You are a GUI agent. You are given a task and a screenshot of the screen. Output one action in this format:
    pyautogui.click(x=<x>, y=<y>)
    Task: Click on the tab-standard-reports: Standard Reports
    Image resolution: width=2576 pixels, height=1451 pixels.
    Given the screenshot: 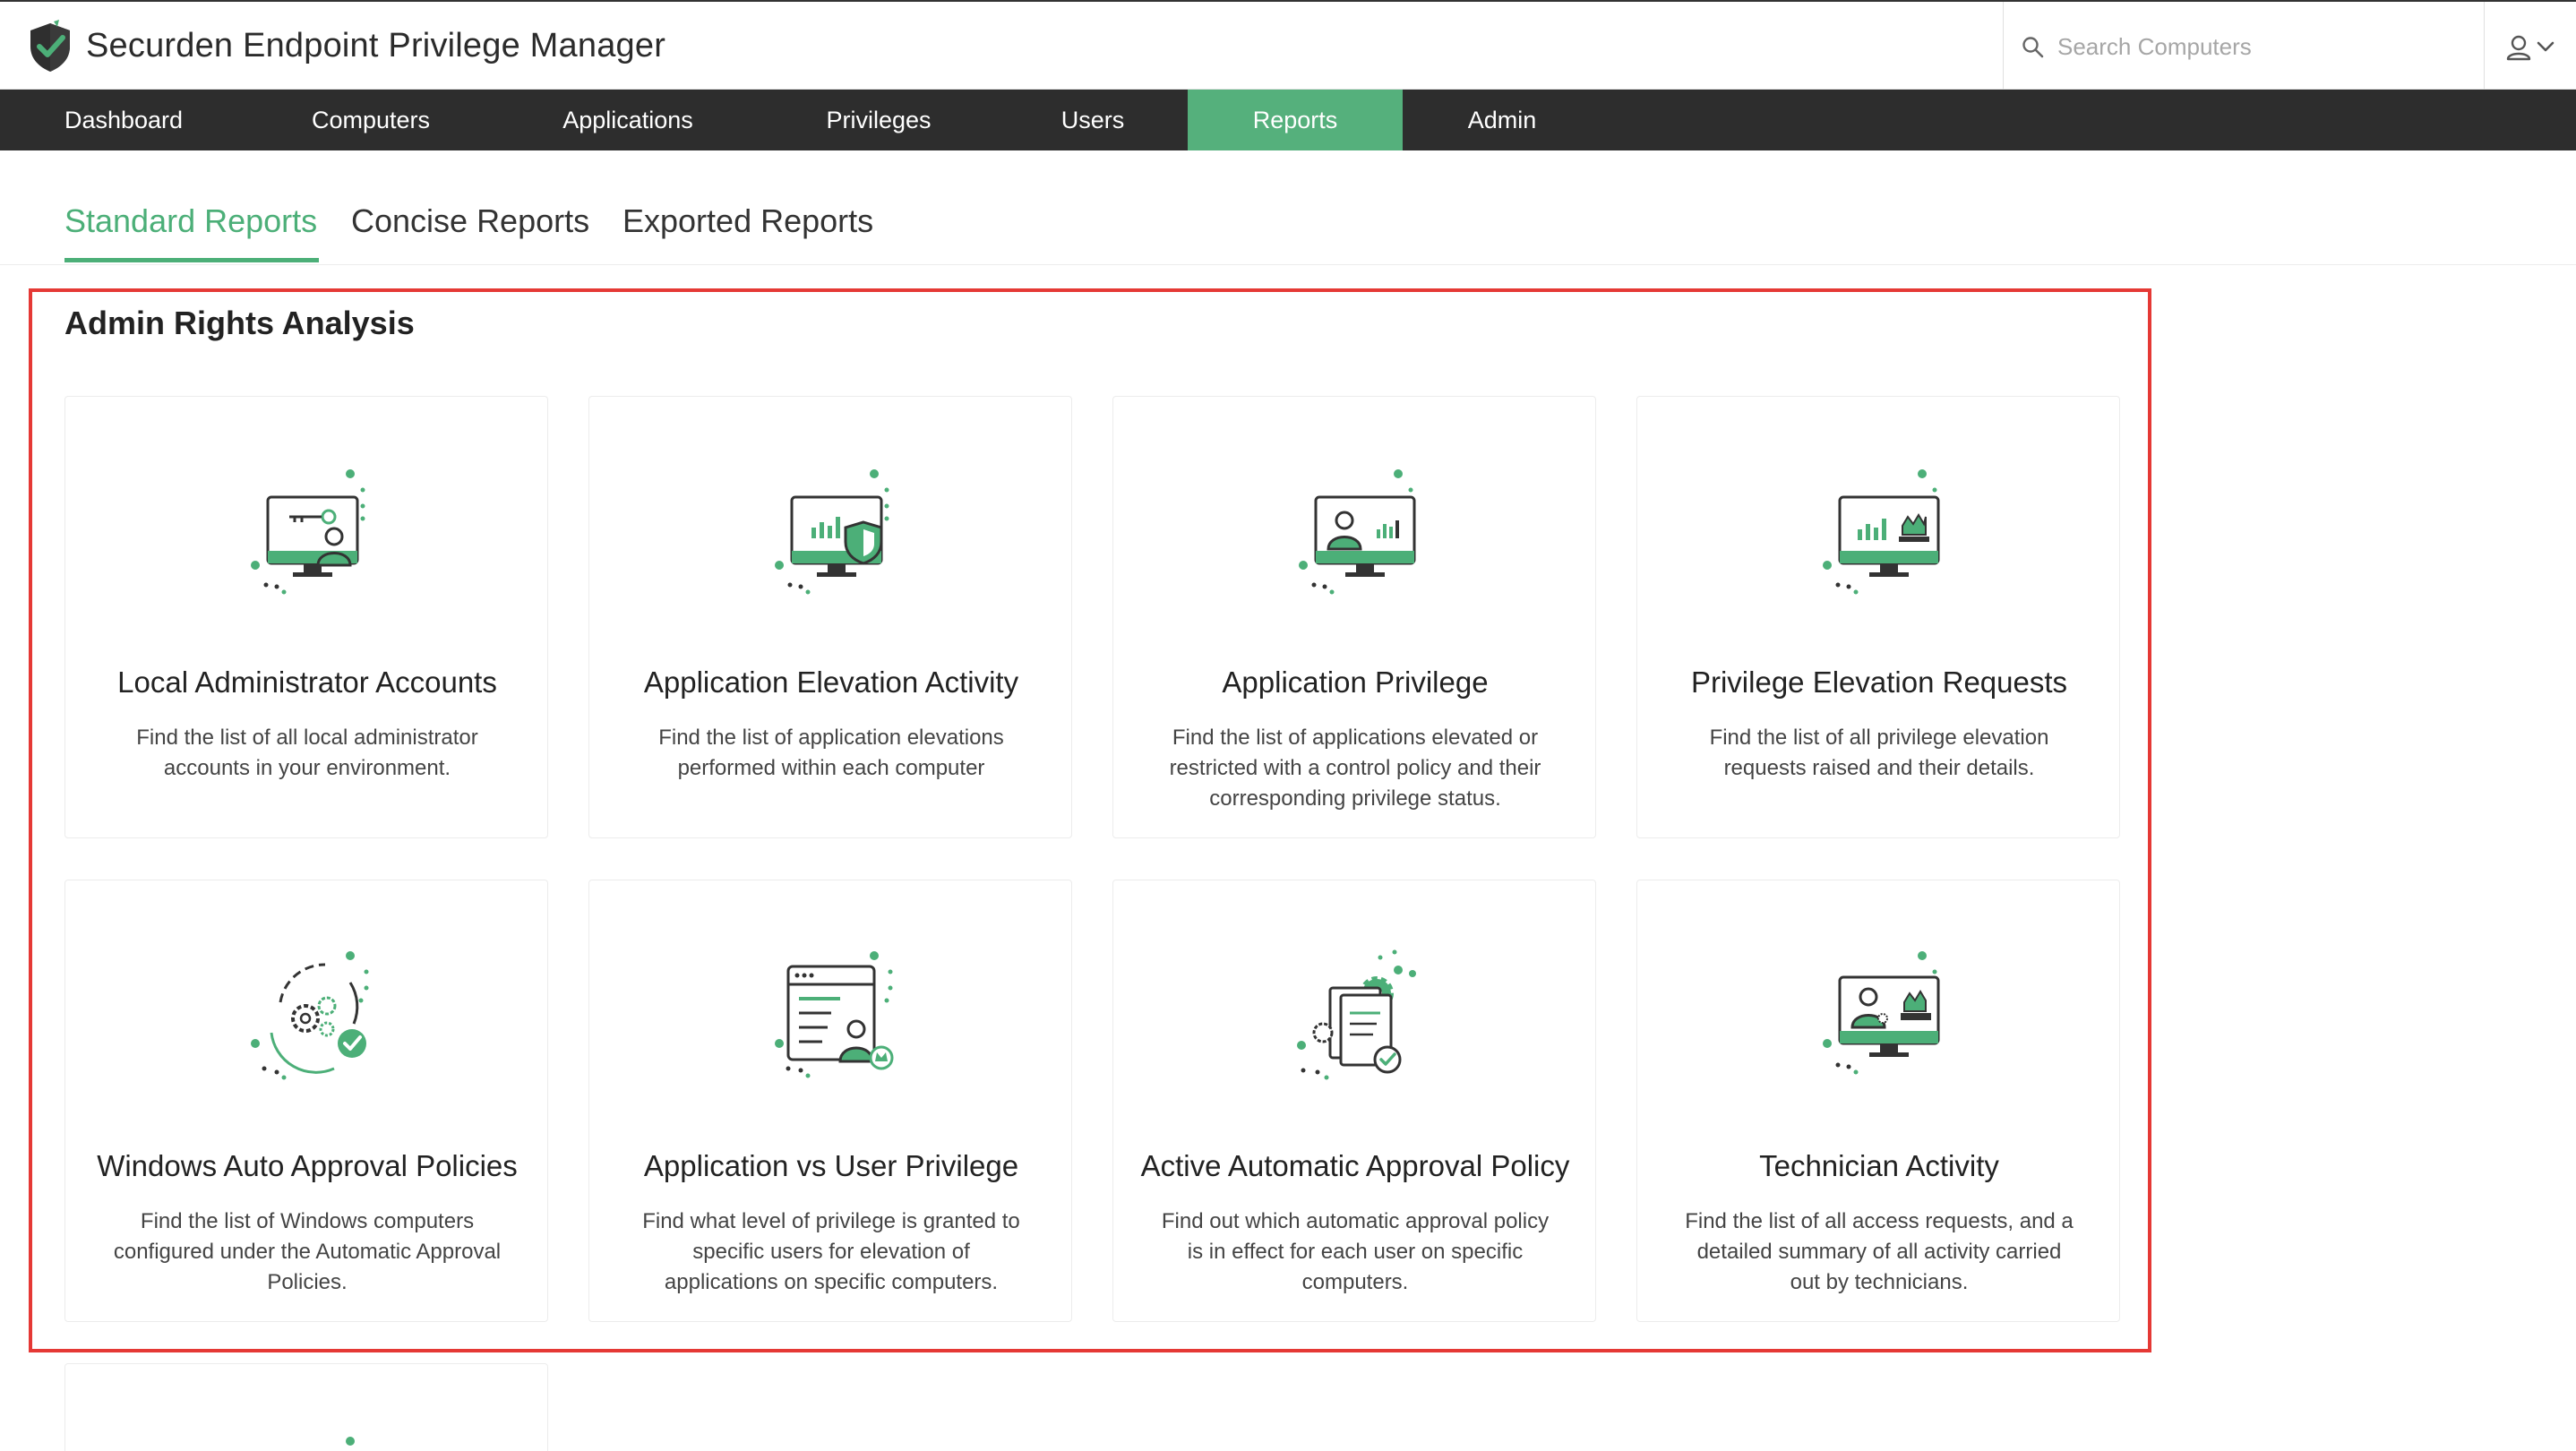 What is the action you would take?
    pyautogui.click(x=190, y=221)
    